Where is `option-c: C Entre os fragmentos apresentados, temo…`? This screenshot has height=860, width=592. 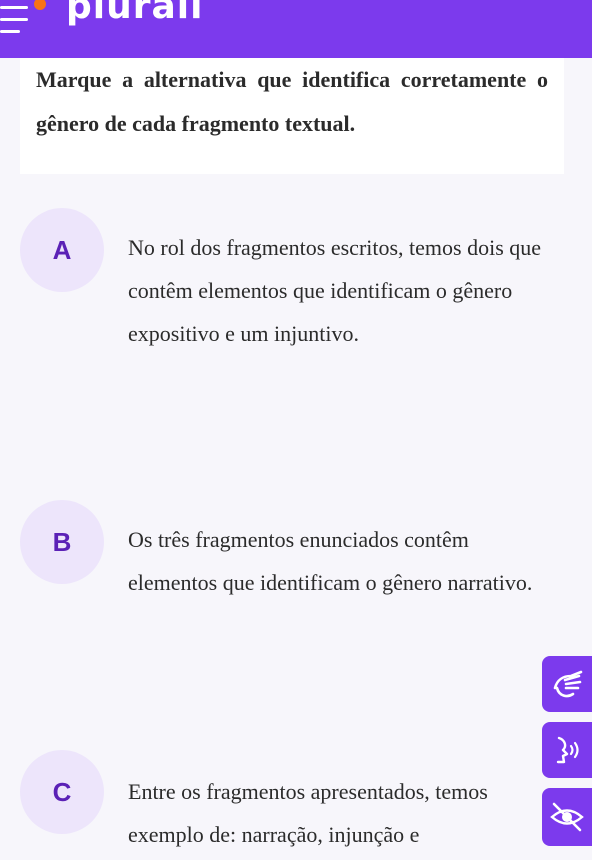
option-c: C Entre os fragmentos apresentados, temo… is located at coordinates (292, 805).